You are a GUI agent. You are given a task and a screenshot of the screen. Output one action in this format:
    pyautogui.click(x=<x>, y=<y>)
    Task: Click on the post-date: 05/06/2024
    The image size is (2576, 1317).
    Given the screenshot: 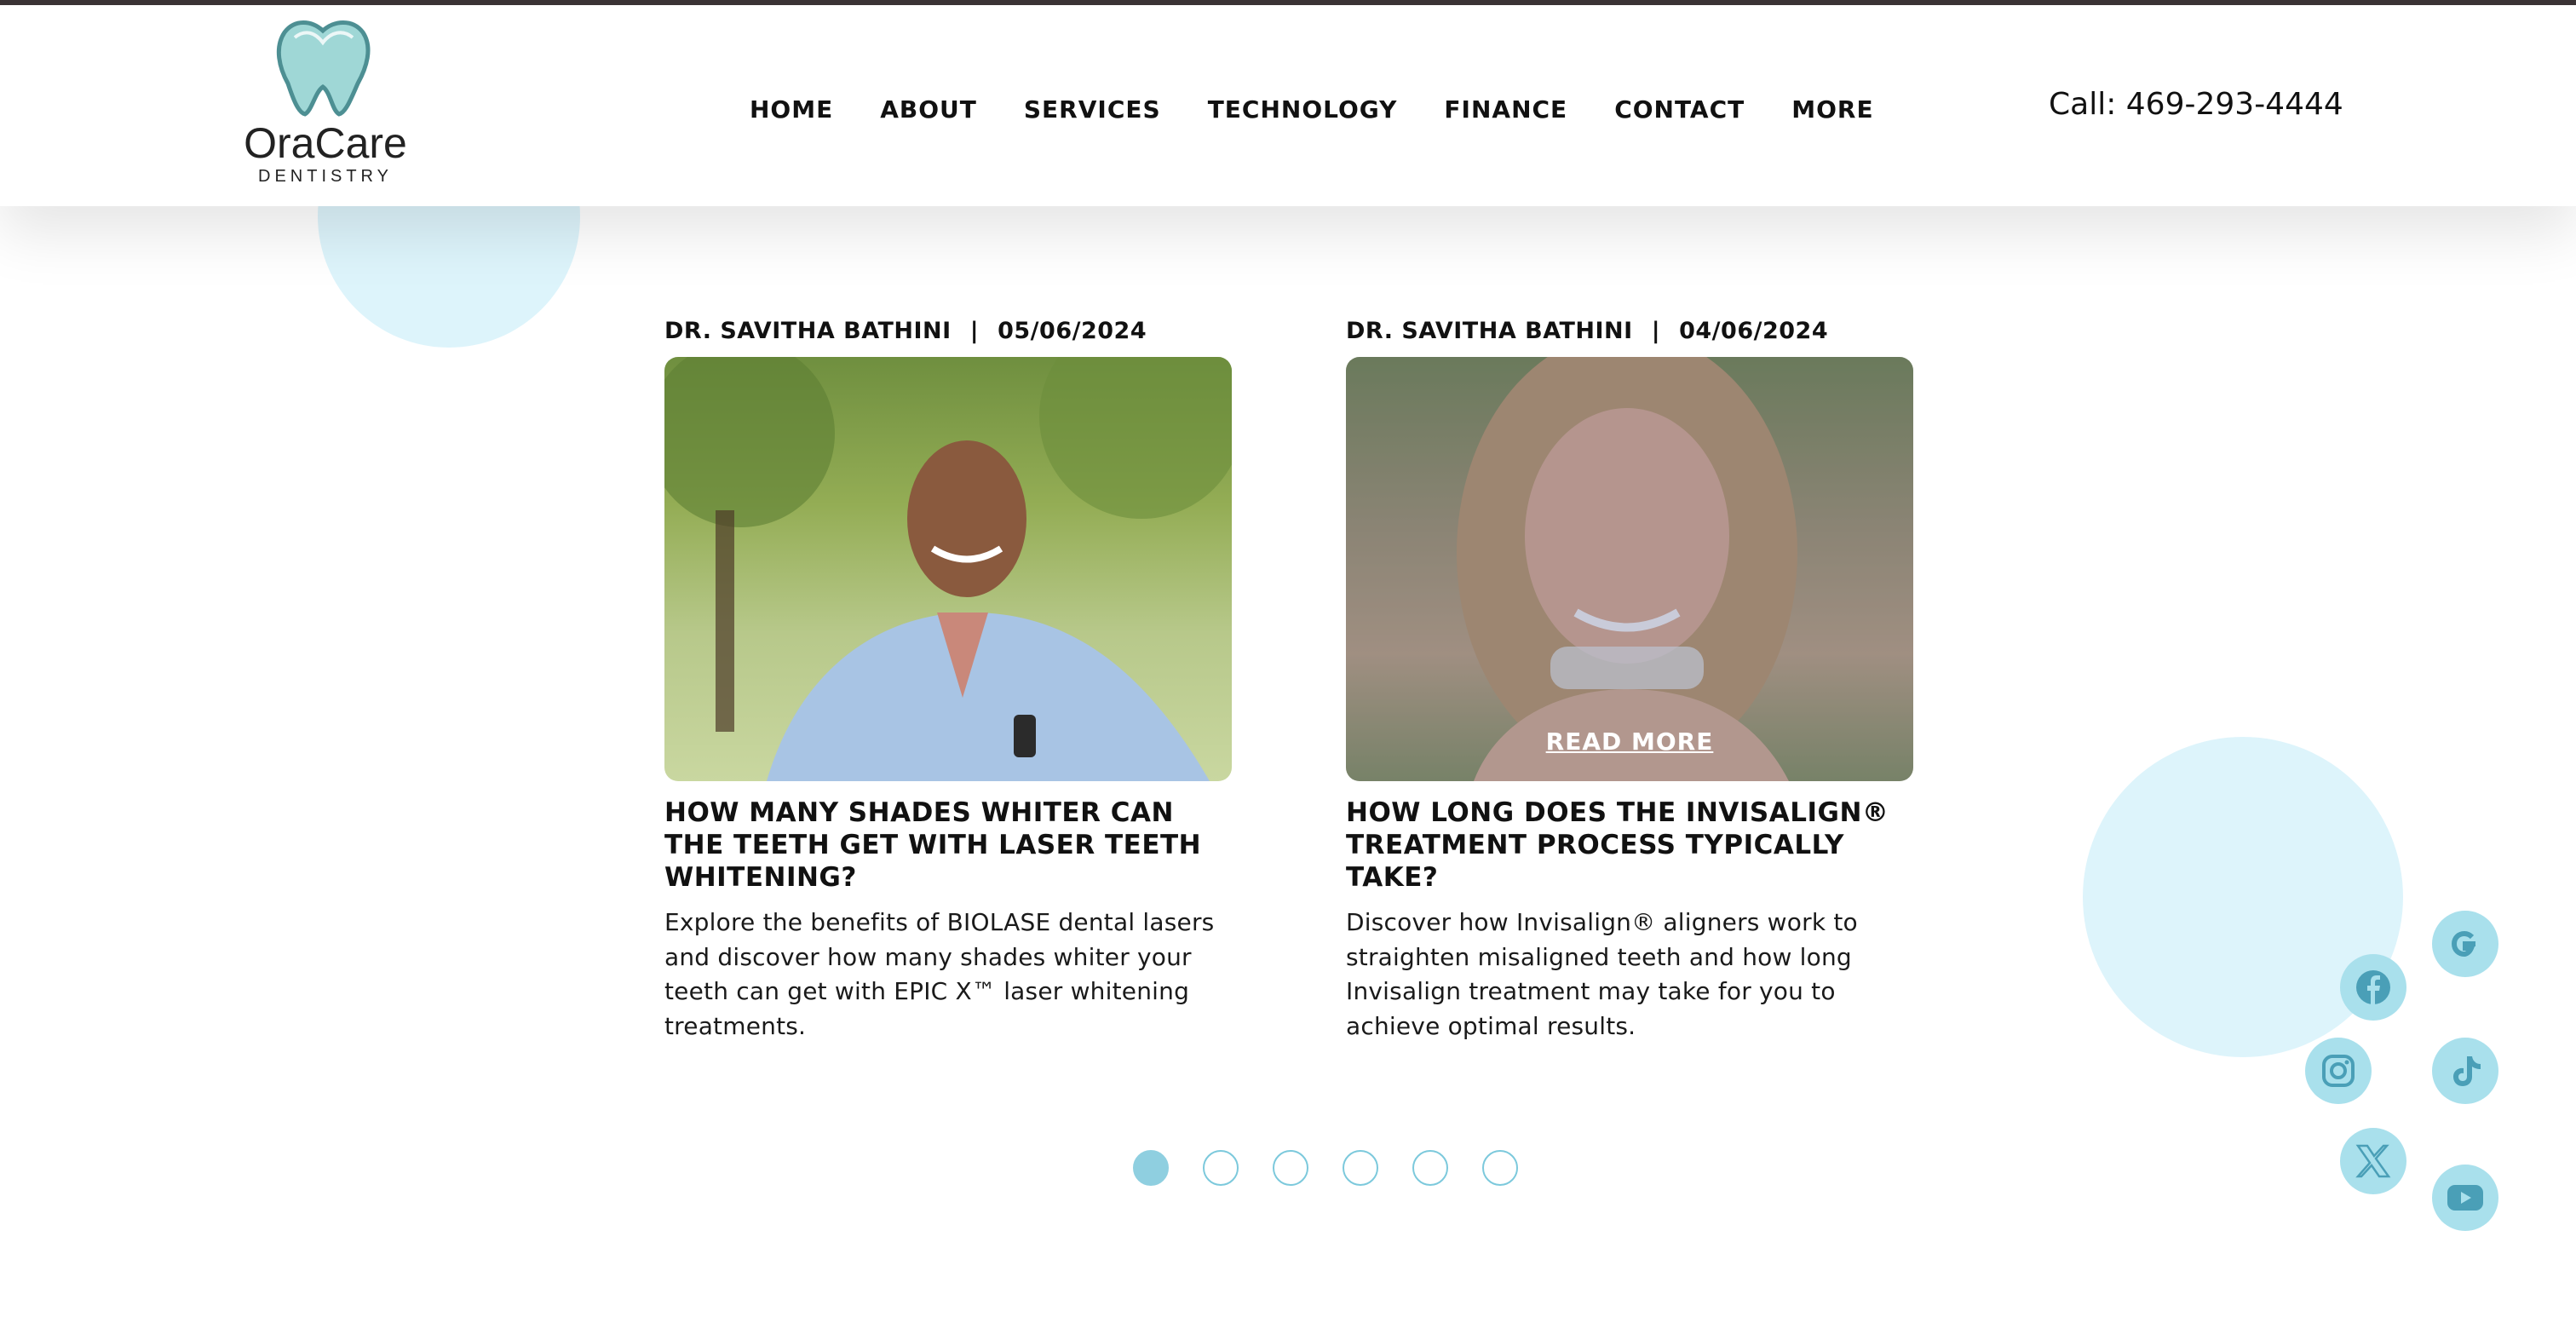 What is the action you would take?
    pyautogui.click(x=1073, y=331)
    